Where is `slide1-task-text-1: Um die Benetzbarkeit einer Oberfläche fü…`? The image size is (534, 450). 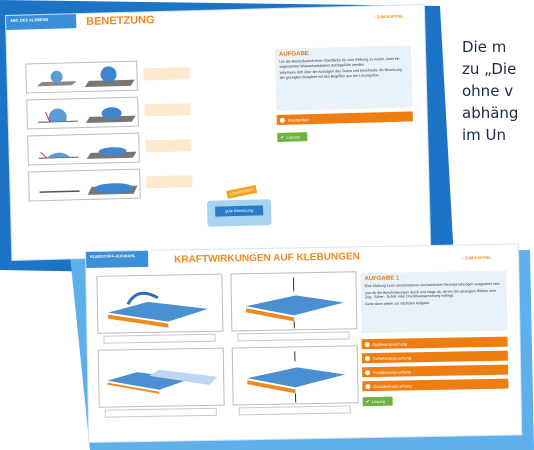
slide1-task-text-1: Um die Benetzbarkeit einer Oberfläche fü… is located at coordinates (339, 62).